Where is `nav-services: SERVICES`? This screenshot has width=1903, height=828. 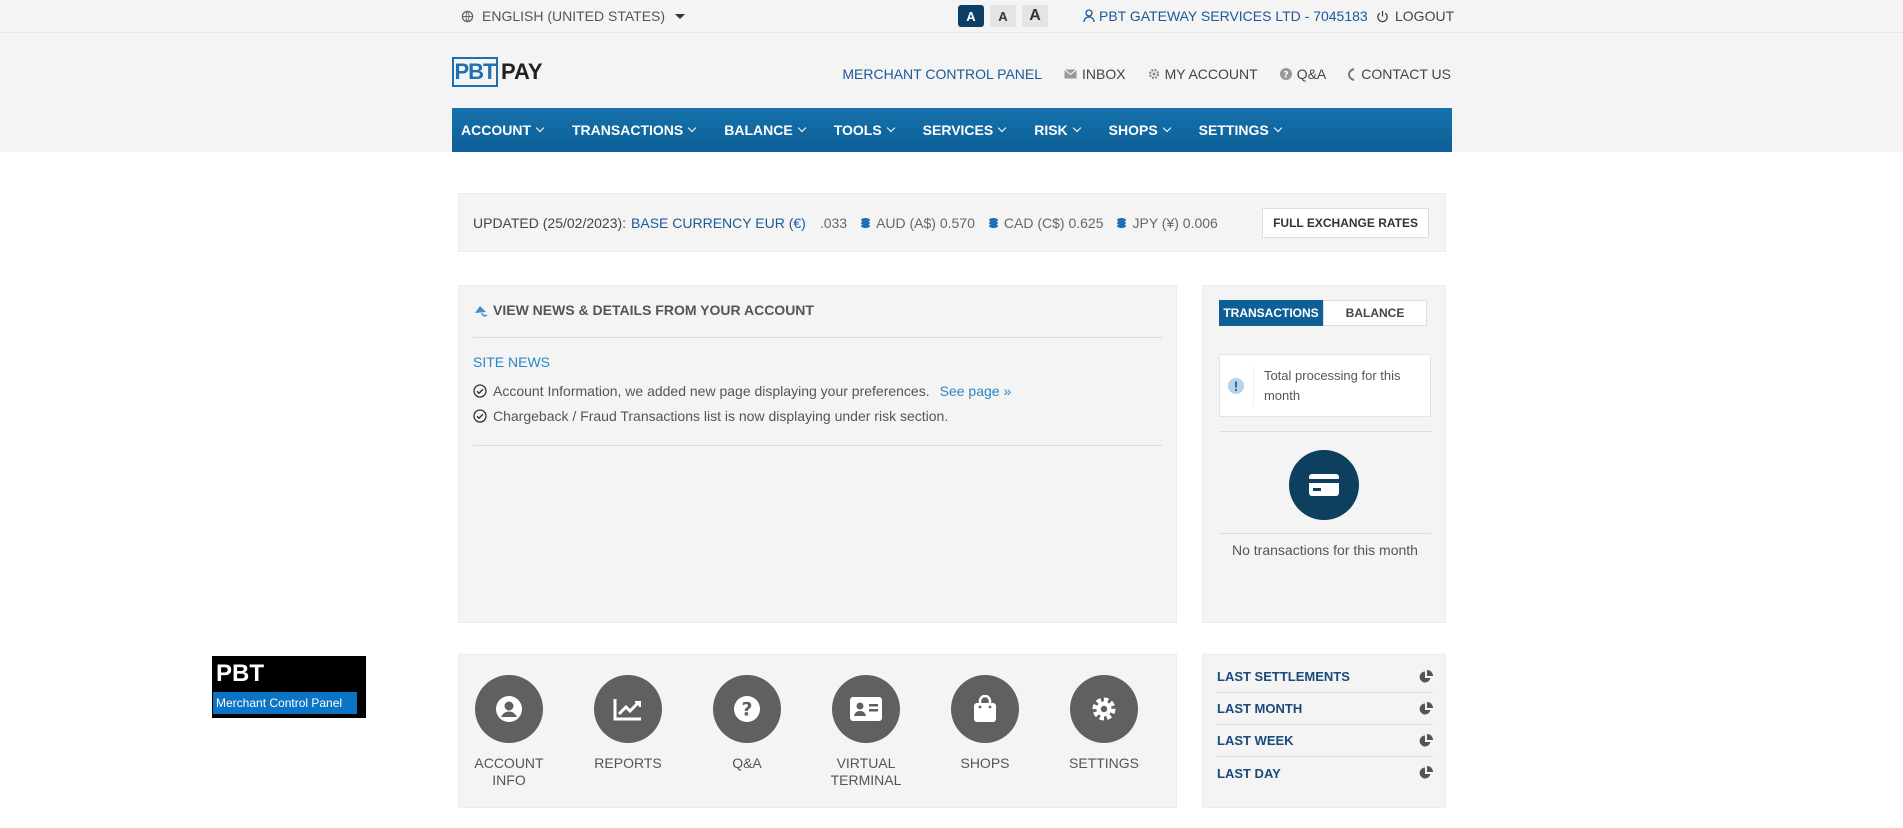 nav-services: SERVICES is located at coordinates (964, 130).